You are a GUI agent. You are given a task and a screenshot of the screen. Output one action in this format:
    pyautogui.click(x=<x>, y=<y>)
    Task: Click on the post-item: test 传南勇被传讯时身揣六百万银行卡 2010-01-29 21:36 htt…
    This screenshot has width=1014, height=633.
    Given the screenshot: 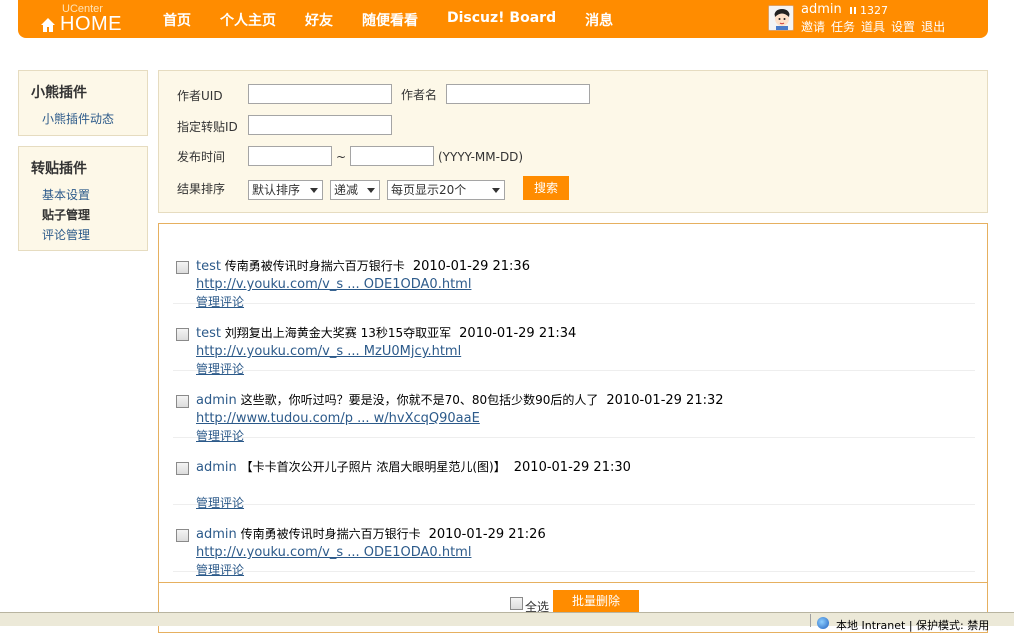 What is the action you would take?
    pyautogui.click(x=574, y=273)
    